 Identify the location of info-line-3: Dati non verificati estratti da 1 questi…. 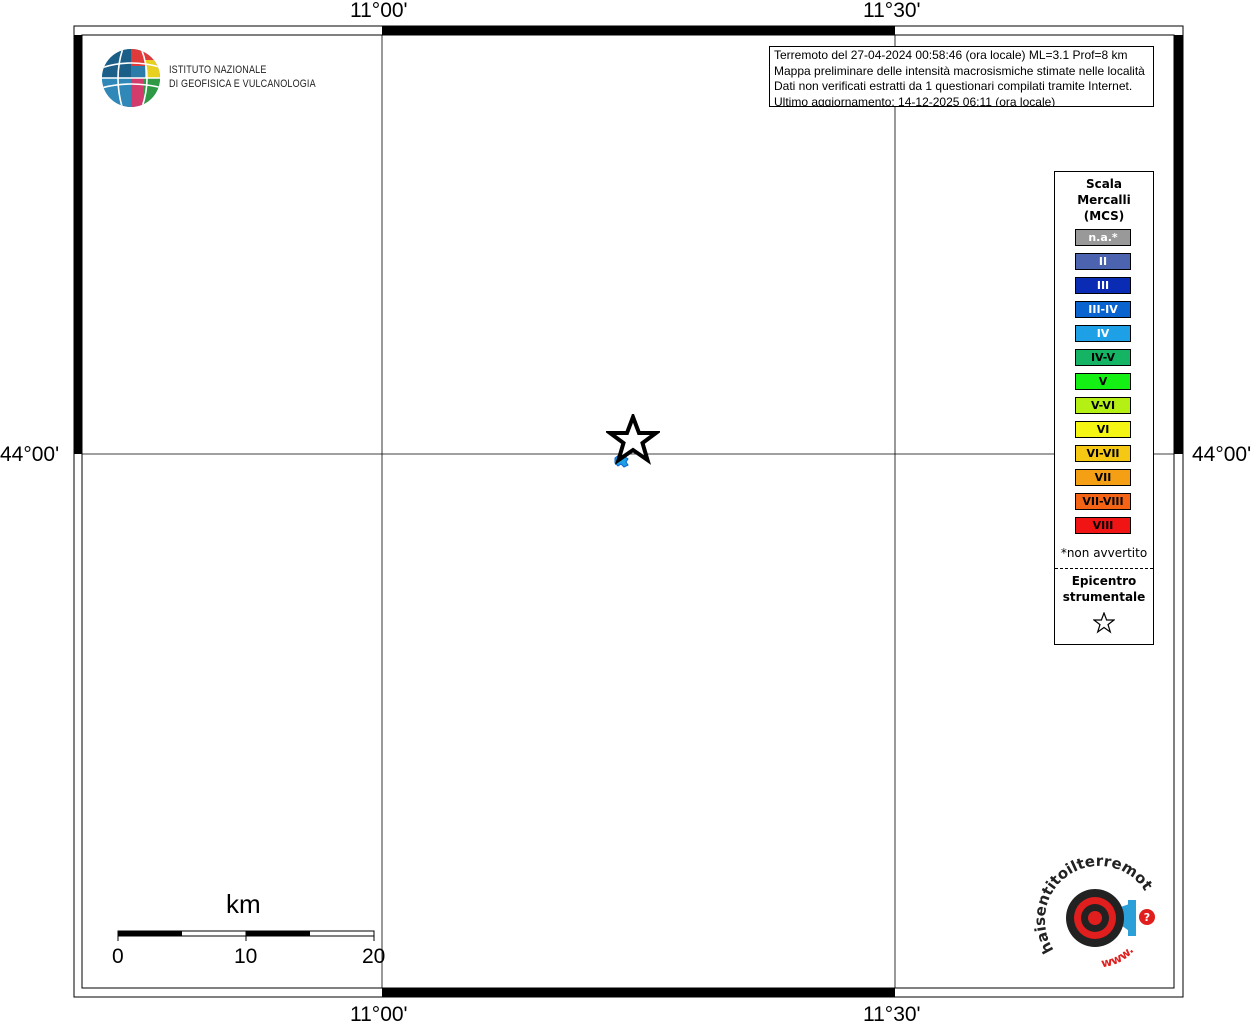
(953, 86).